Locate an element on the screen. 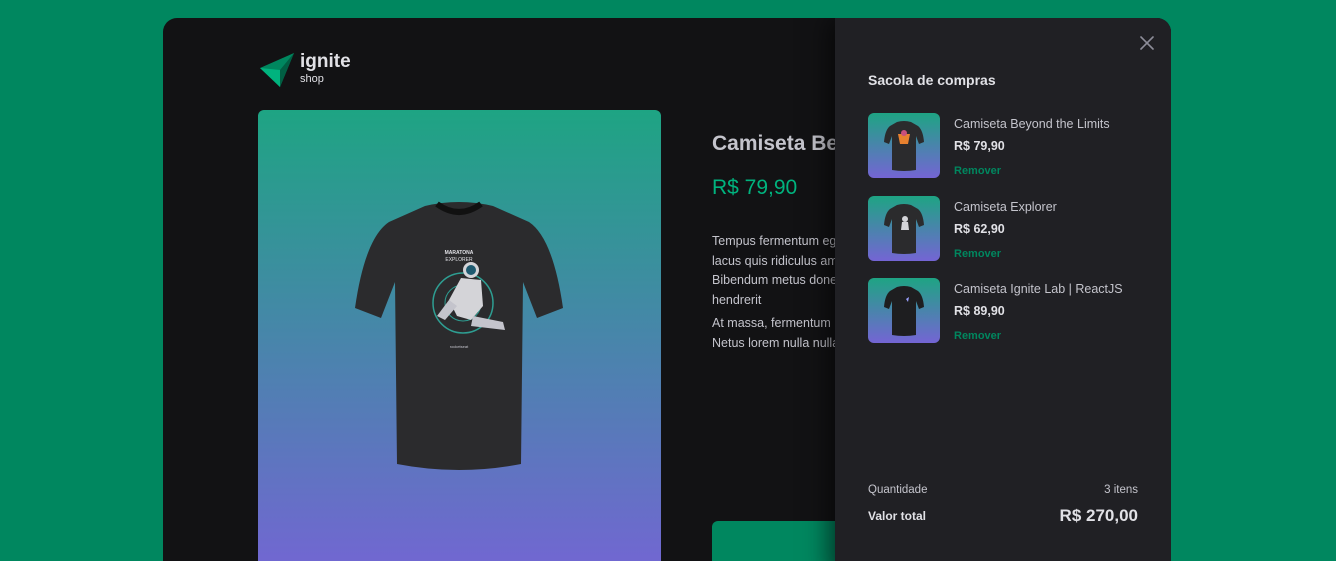 The width and height of the screenshot is (1336, 561). quantity-label: Quantidade is located at coordinates (898, 490).